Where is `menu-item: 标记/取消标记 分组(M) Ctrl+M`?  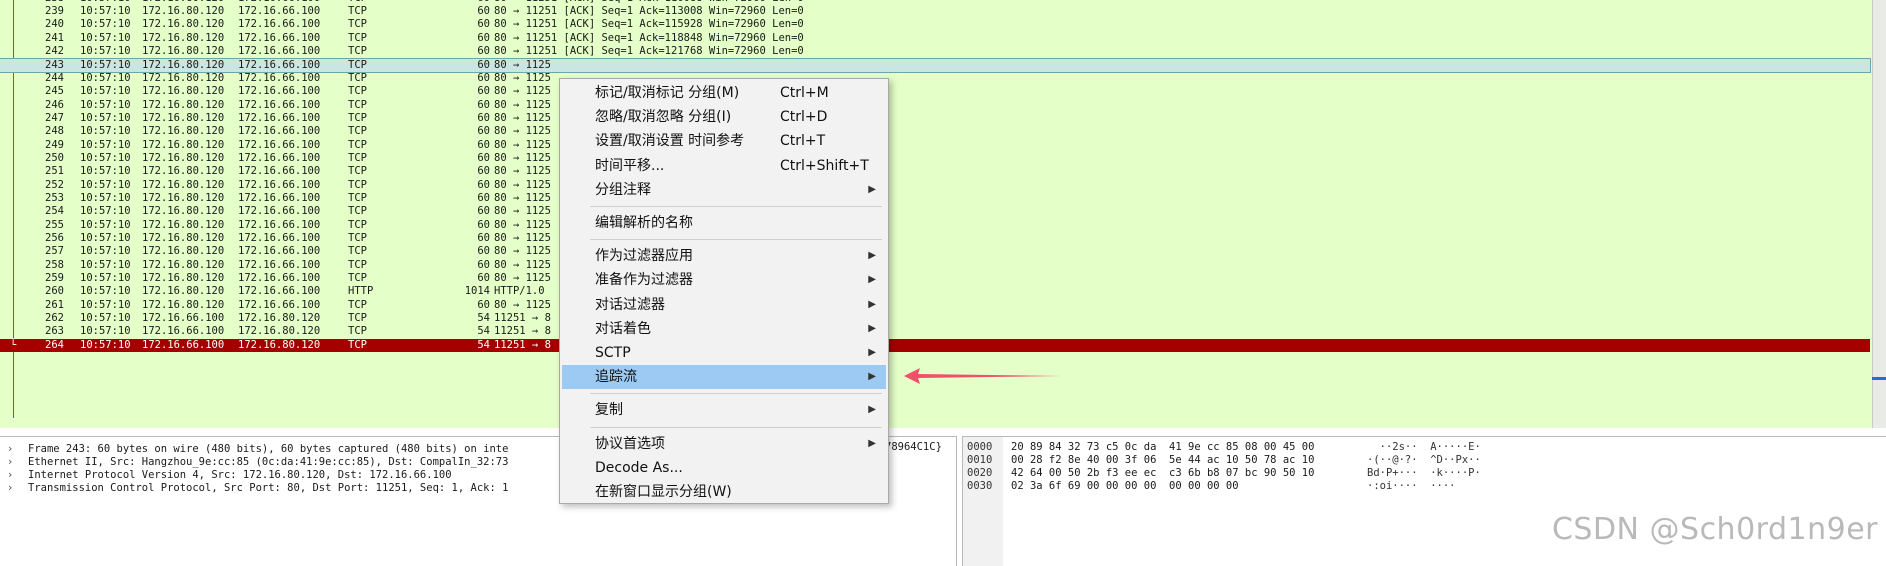 menu-item: 标记/取消标记 分组(M) Ctrl+M is located at coordinates (724, 93).